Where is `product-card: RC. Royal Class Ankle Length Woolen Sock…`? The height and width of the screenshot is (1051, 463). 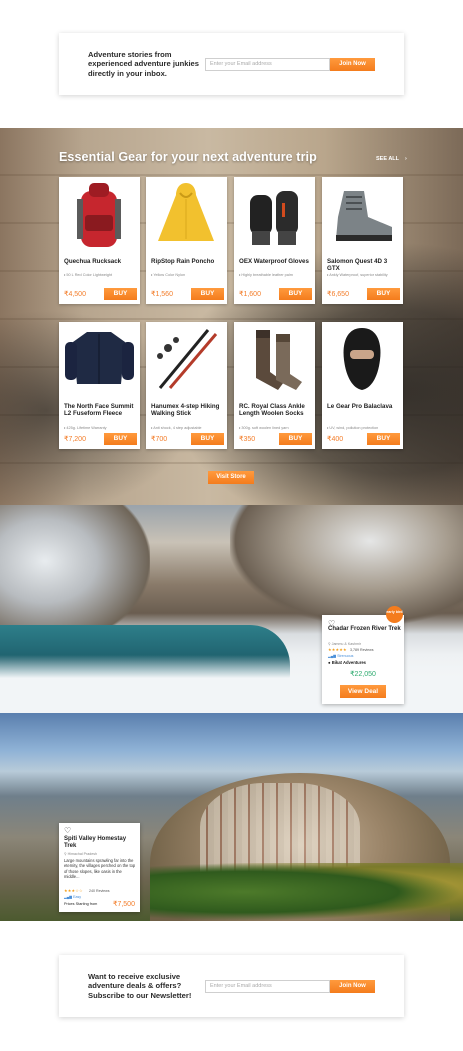
product-card: RC. Royal Class Ankle Length Woolen Sock… is located at coordinates (274, 385).